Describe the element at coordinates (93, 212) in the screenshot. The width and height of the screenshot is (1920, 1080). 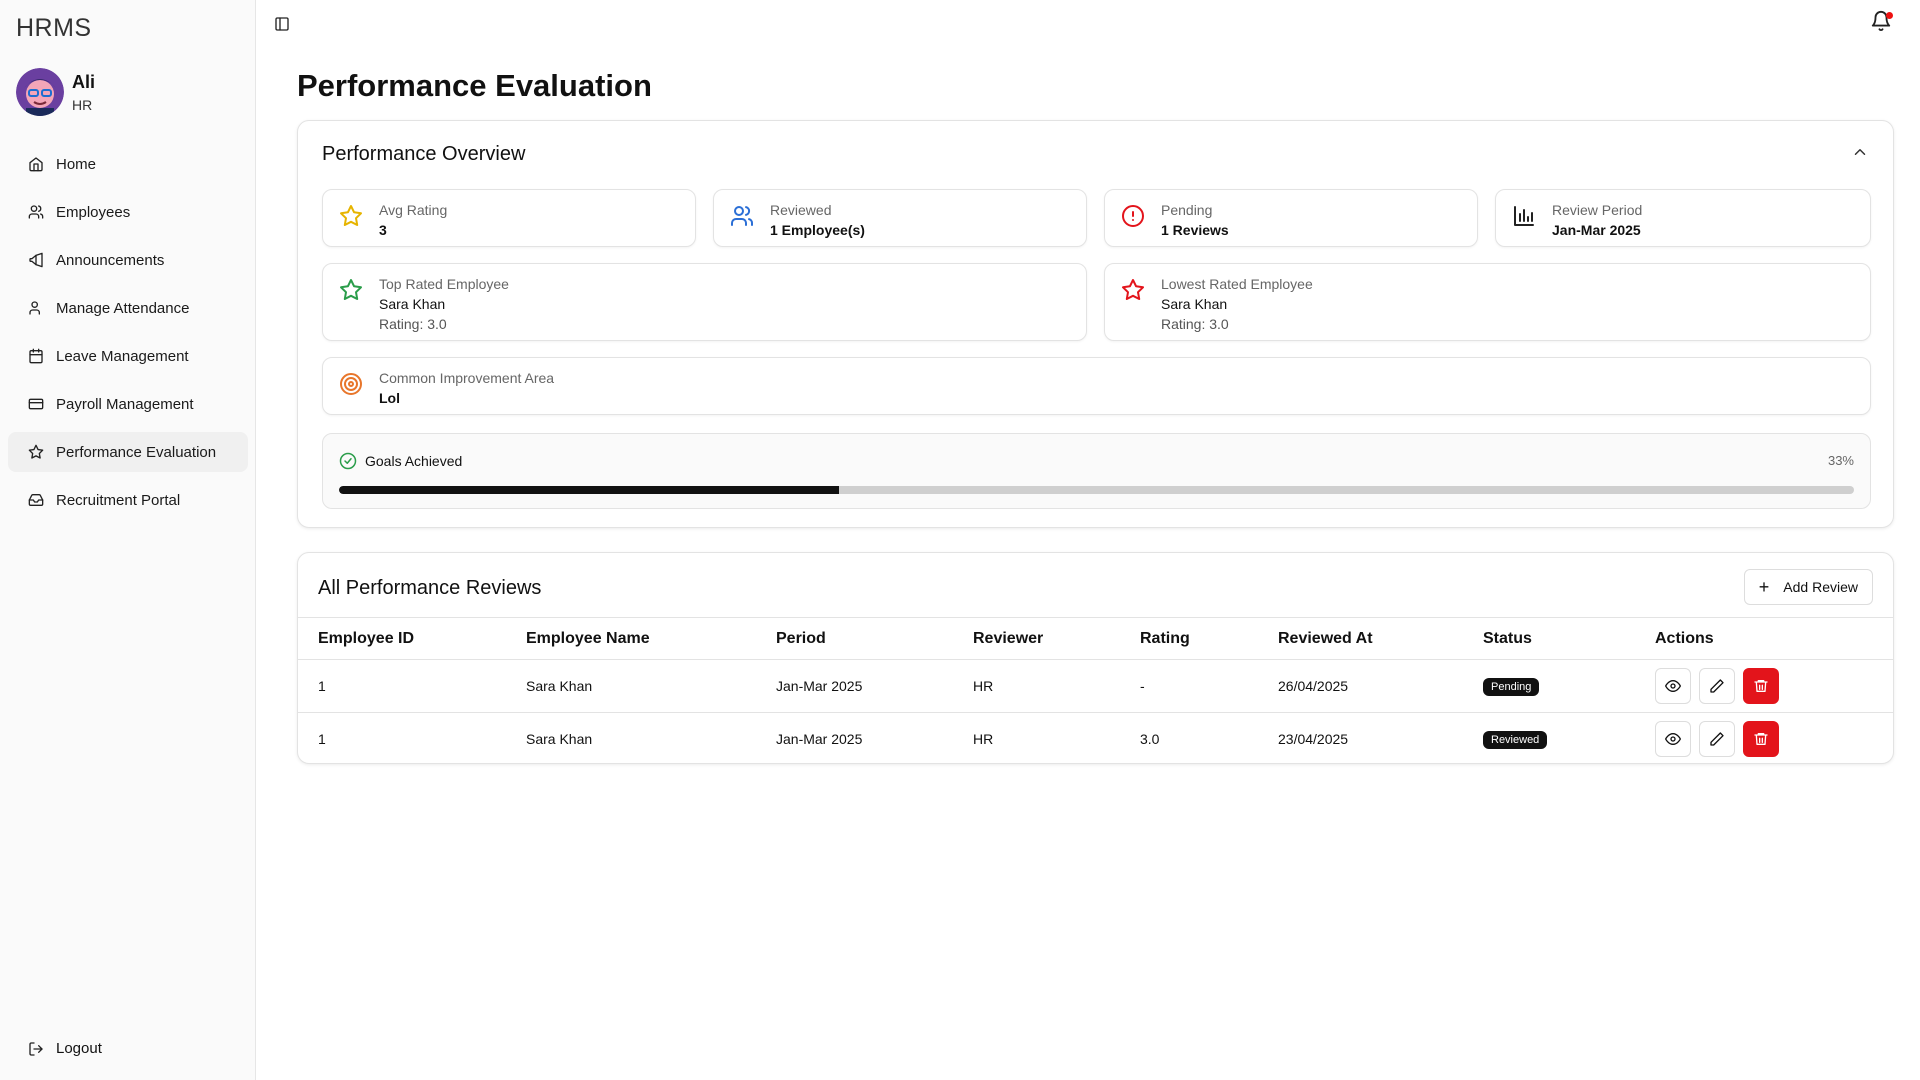
I see `sidebar-item-label: Employees` at that location.